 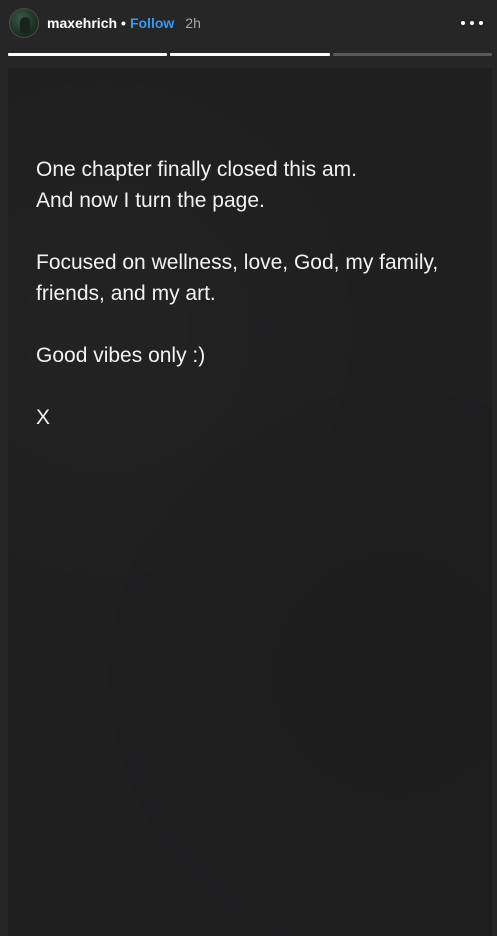 I want to click on story-paragraph: X, so click(x=256, y=417).